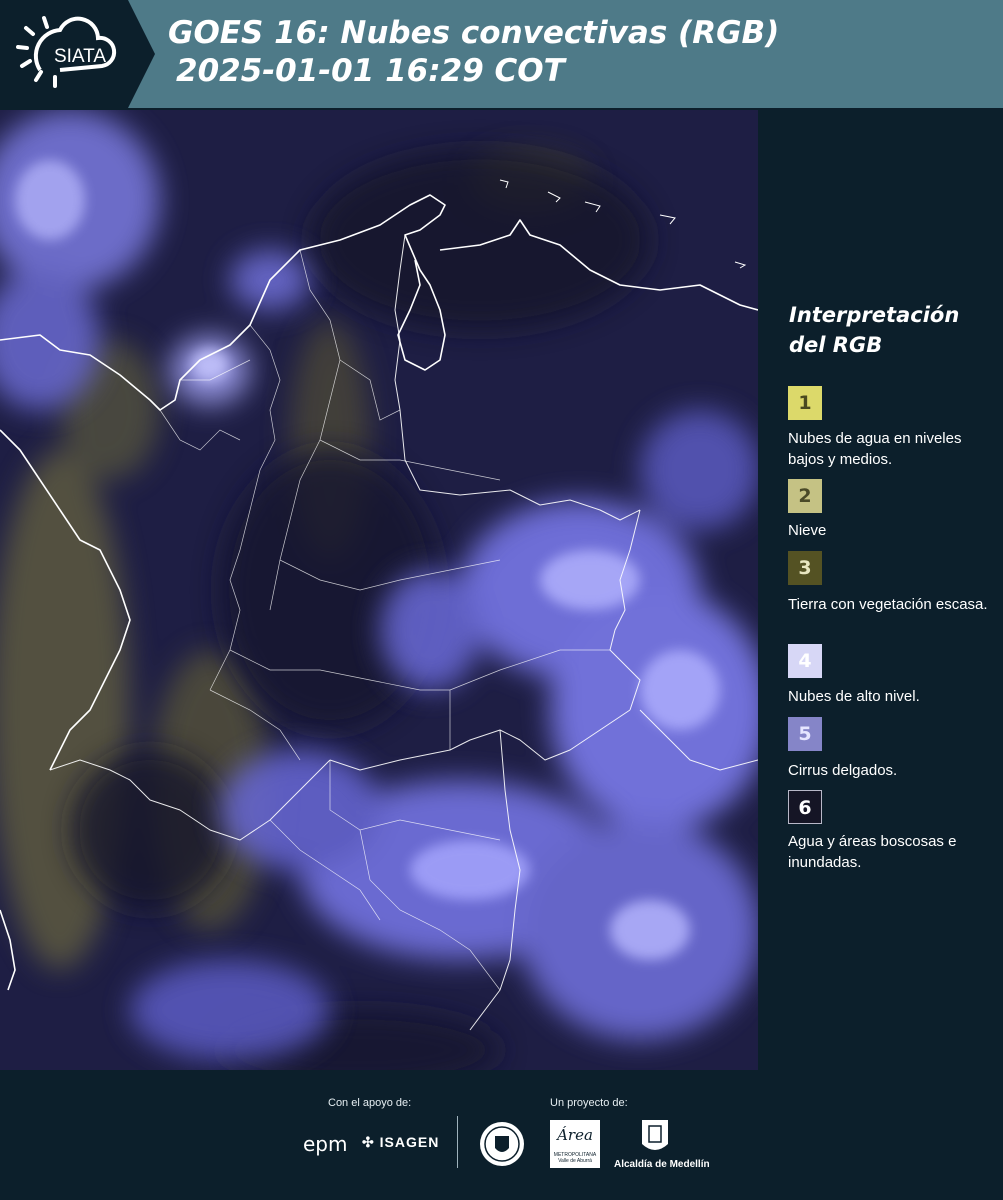 The width and height of the screenshot is (1003, 1200). What do you see at coordinates (843, 770) in the screenshot?
I see `legend-label-5: Cirrus delgados.` at bounding box center [843, 770].